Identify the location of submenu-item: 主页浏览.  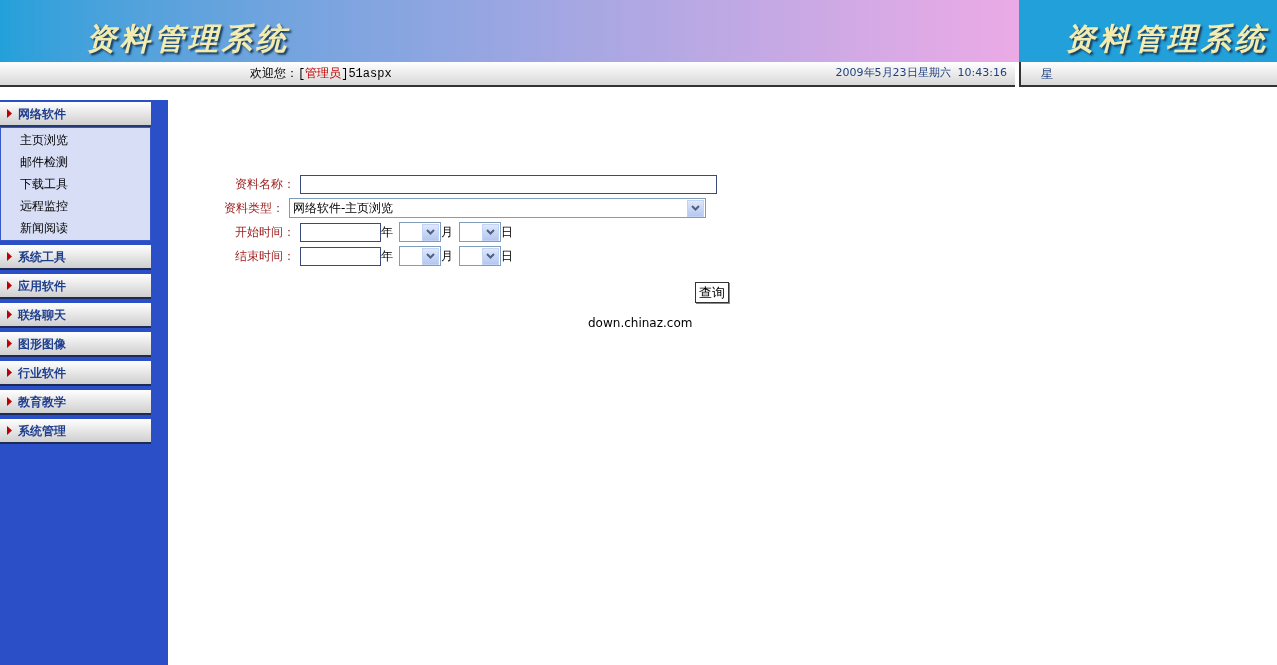
(75, 140).